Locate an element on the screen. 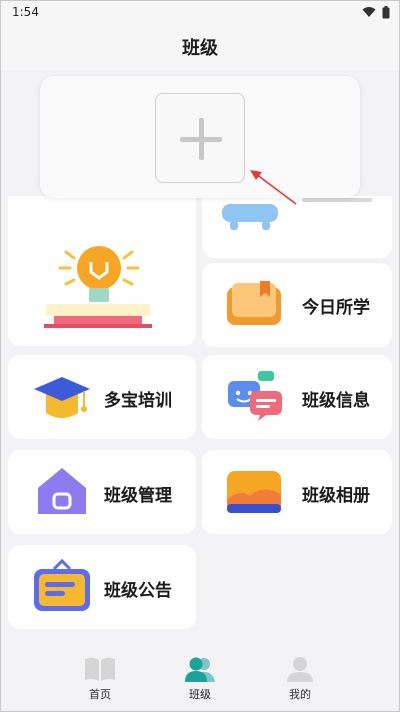  card-label-info: 班级信息 is located at coordinates (336, 401).